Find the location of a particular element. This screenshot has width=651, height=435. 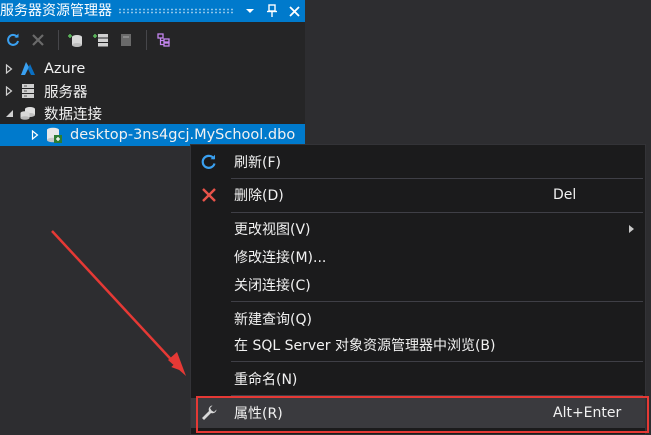

panel-toolbar is located at coordinates (152, 40).